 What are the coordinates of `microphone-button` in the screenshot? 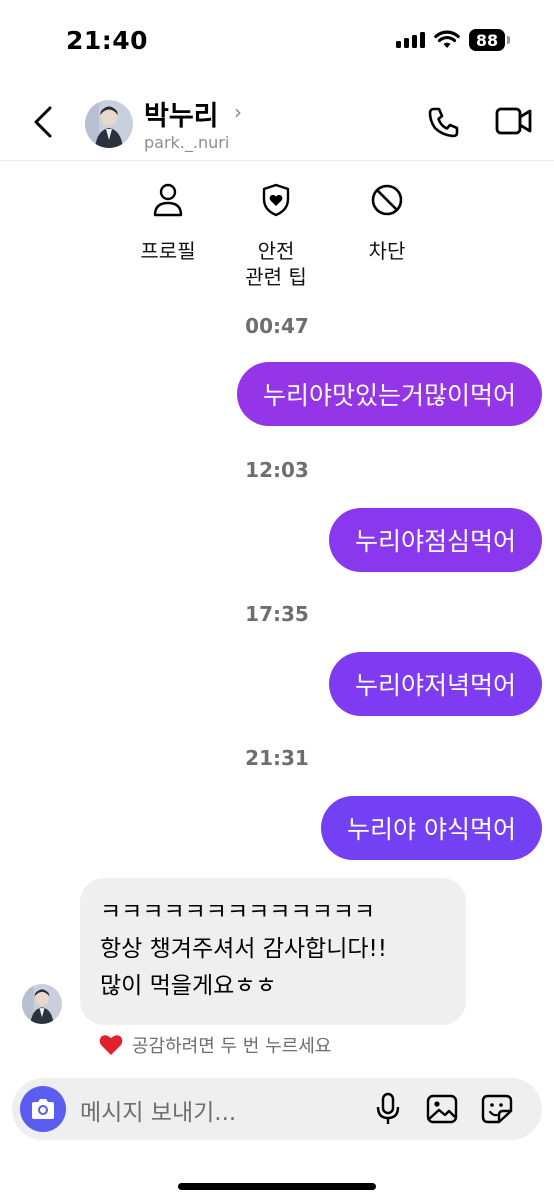 It's located at (388, 1111).